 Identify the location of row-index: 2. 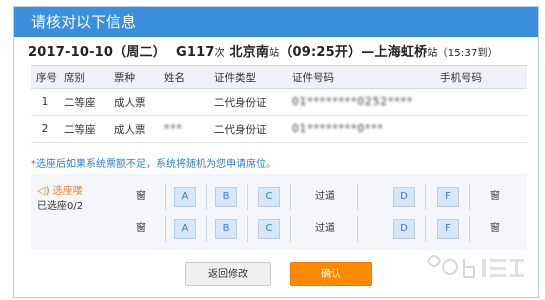
(45, 129).